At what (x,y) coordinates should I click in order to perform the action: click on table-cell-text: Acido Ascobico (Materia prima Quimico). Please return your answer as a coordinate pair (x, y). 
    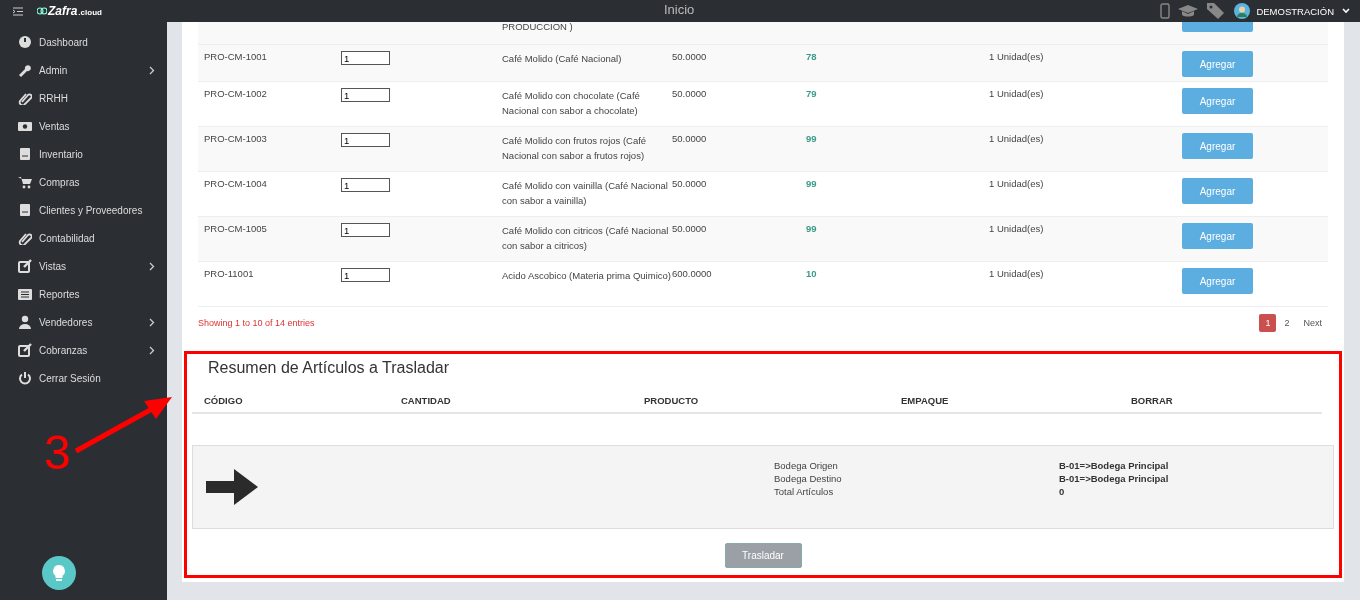
    Looking at the image, I should click on (587, 276).